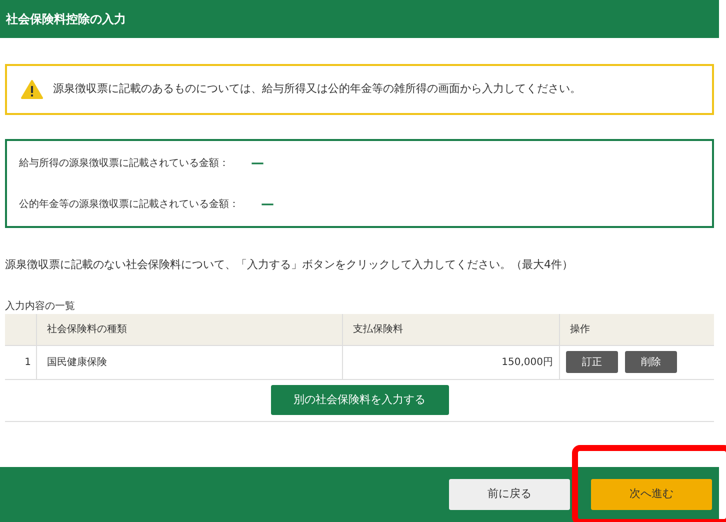  What do you see at coordinates (651, 494) in the screenshot?
I see `next-button: 次へ進む` at bounding box center [651, 494].